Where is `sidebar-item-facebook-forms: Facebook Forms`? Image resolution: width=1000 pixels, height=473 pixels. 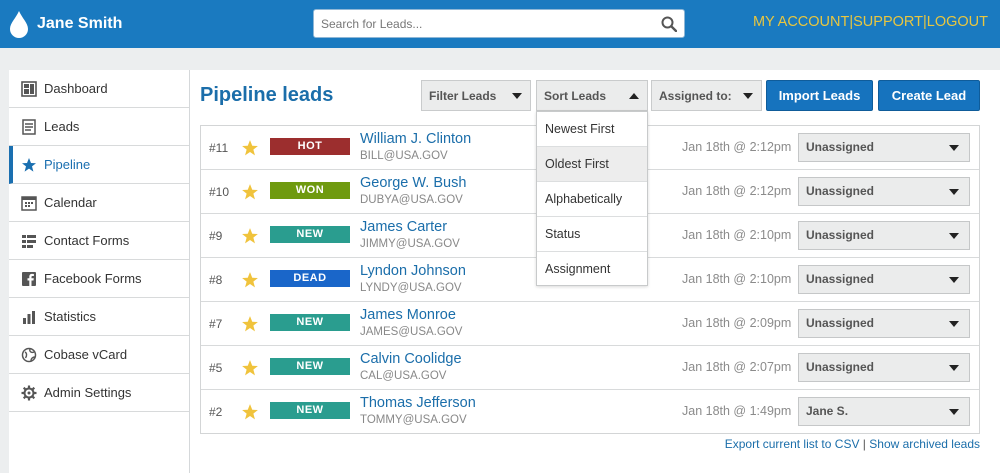 sidebar-item-facebook-forms: Facebook Forms is located at coordinates (99, 279).